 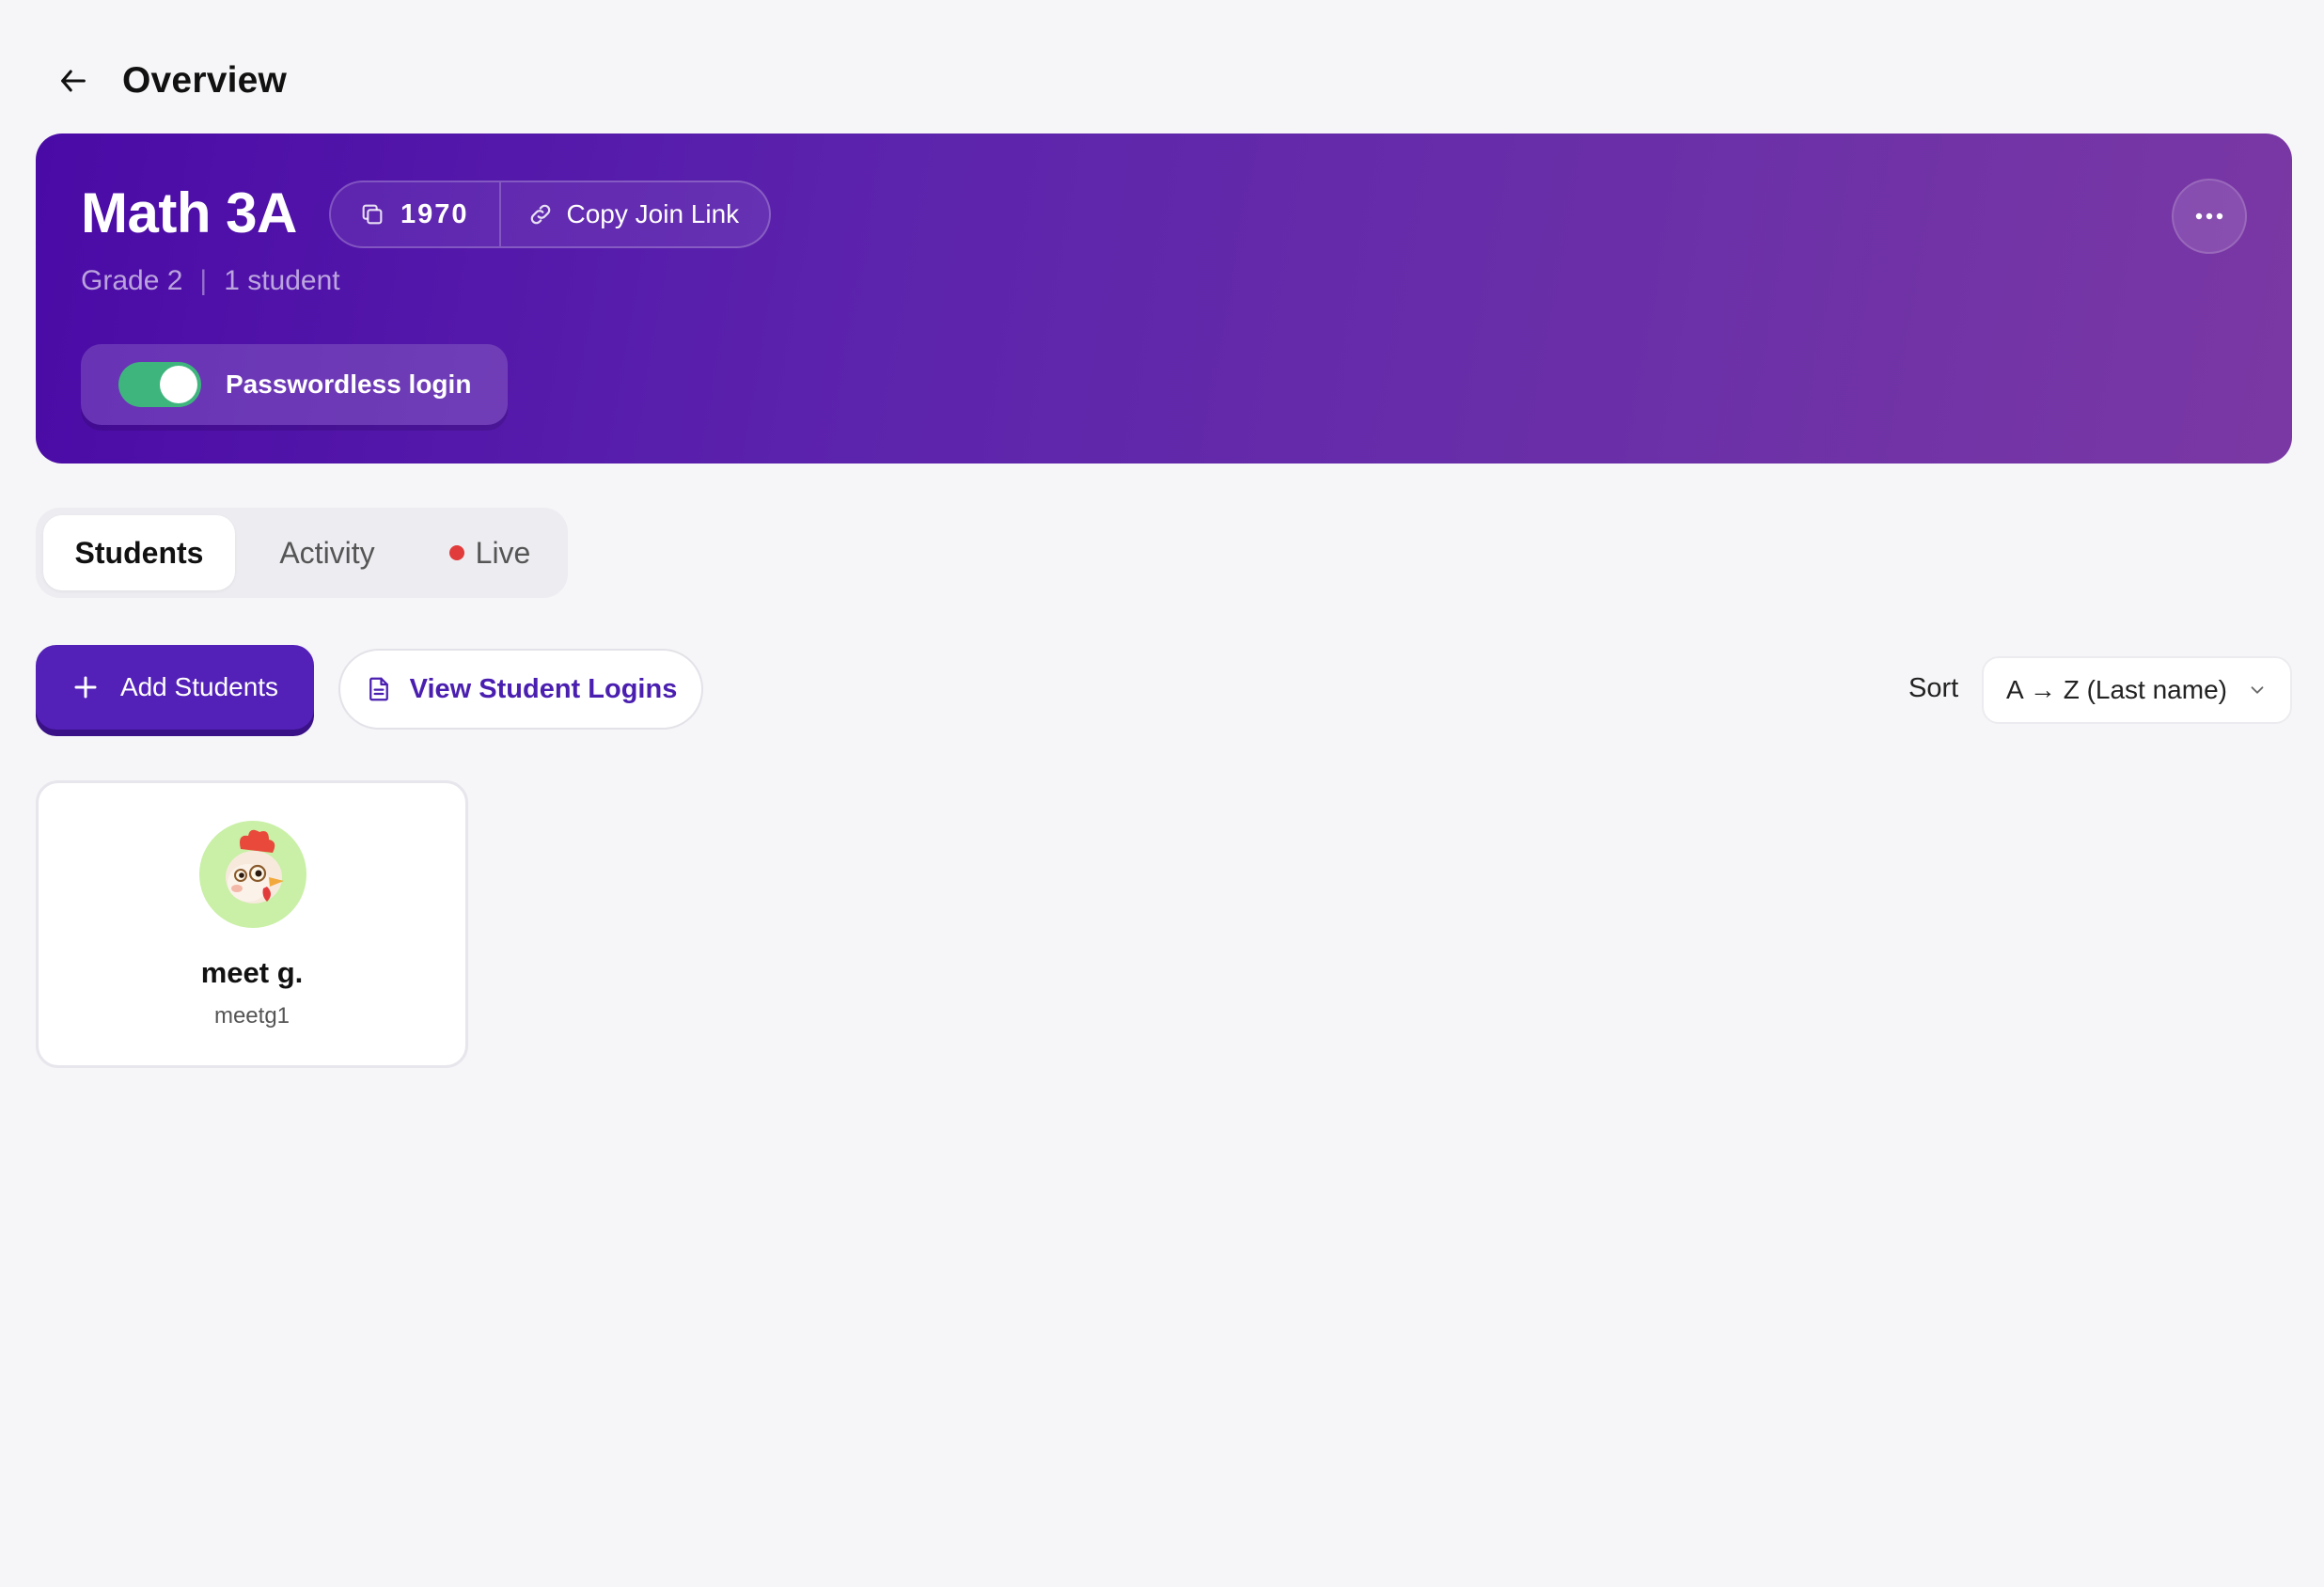 I want to click on add-students-button: Add Students, so click(x=175, y=687).